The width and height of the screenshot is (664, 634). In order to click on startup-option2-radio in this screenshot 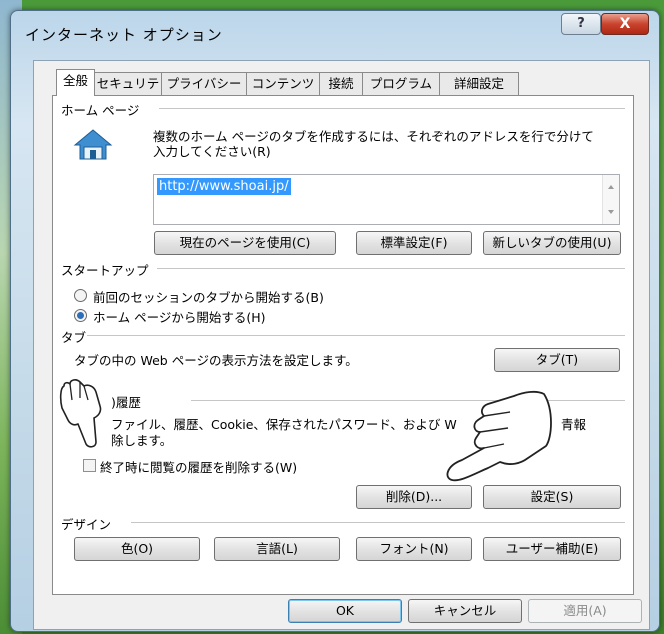, I will do `click(80, 315)`.